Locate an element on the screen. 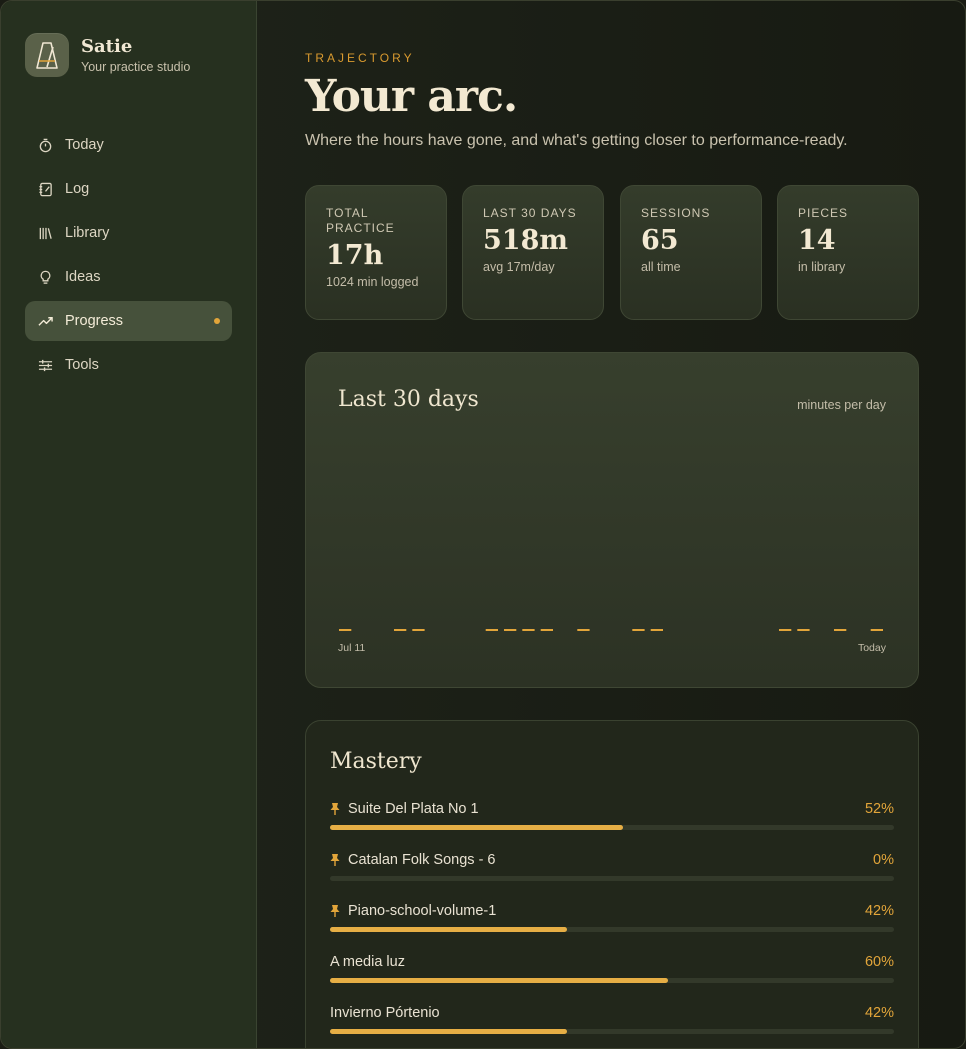  lightbulb-icon is located at coordinates (45, 277).